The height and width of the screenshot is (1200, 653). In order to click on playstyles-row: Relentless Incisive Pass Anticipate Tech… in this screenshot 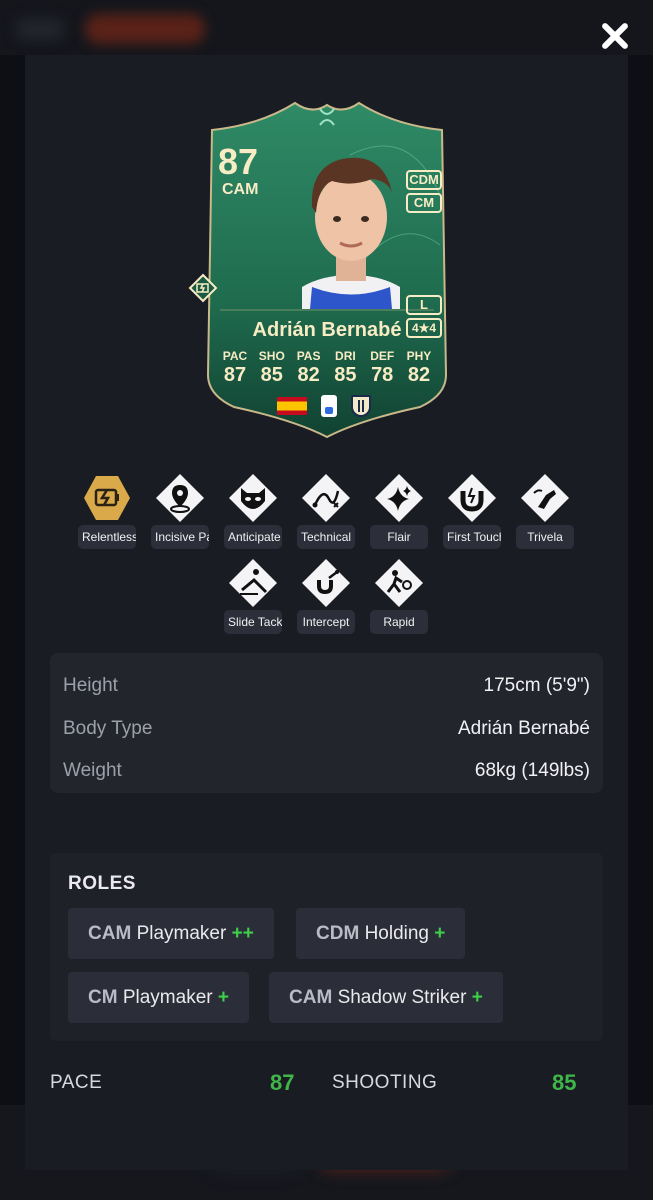, I will do `click(326, 511)`.